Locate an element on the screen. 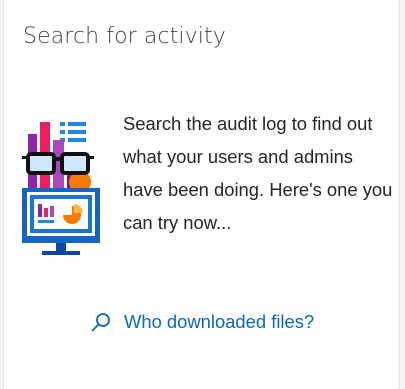 Image resolution: width=405 pixels, height=389 pixels. who-downloaded-files-link: Who downloaded files? is located at coordinates (202, 322).